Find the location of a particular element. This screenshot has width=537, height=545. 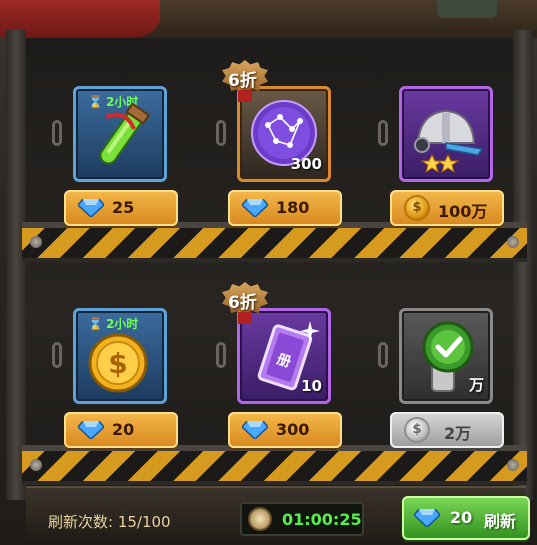

item-frame: ⌛ 2小时 $ is located at coordinates (120, 356).